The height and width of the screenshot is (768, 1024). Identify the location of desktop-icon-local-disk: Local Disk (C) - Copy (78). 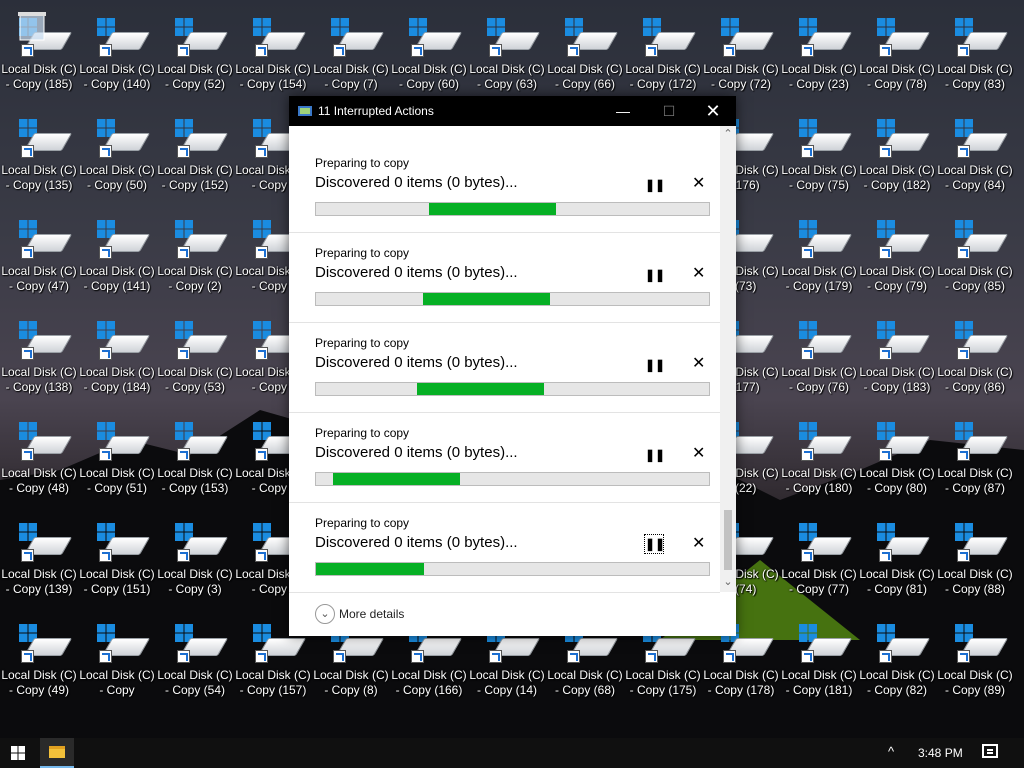
(897, 48).